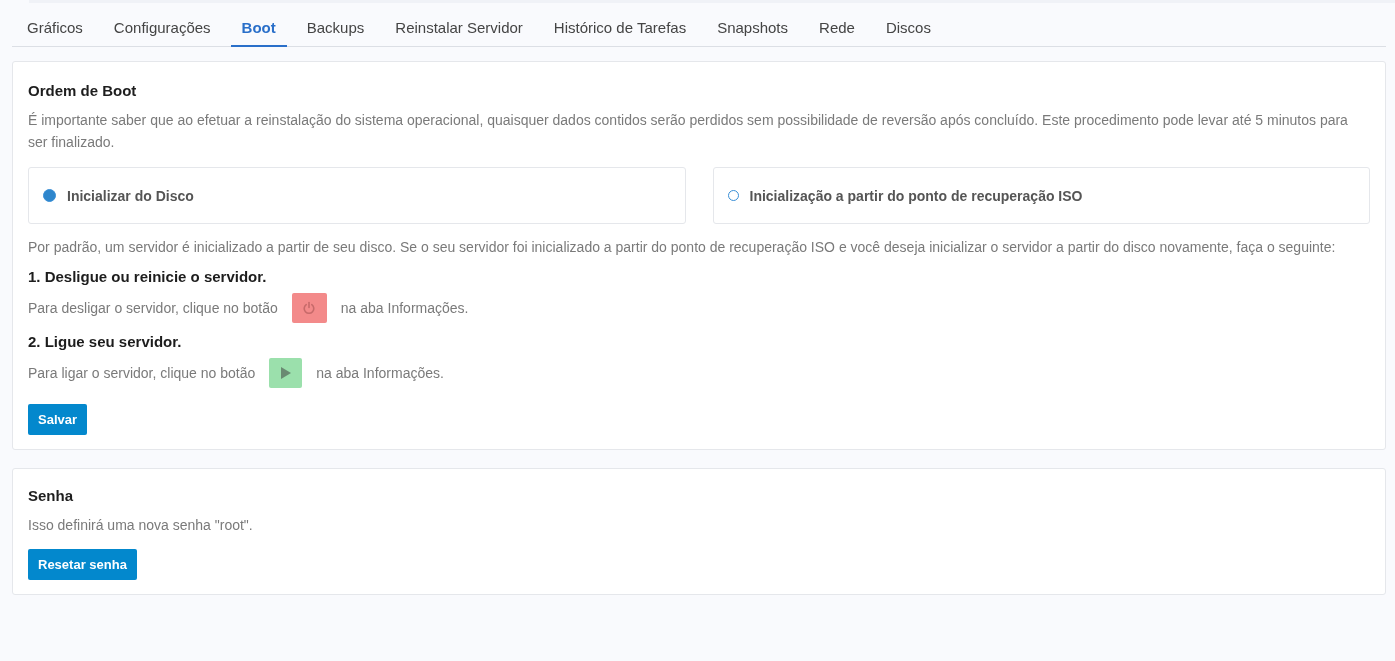 This screenshot has height=661, width=1395. Describe the element at coordinates (688, 131) in the screenshot. I see `warning-text: É importante saber que ao efetuar a reinstalação do sistema operacional, quaisquer dados contidos serão perdidos sem possibilidade de reversão após concluído. Este procedimento pode levar até 5 minutos para ser finalizado.` at that location.